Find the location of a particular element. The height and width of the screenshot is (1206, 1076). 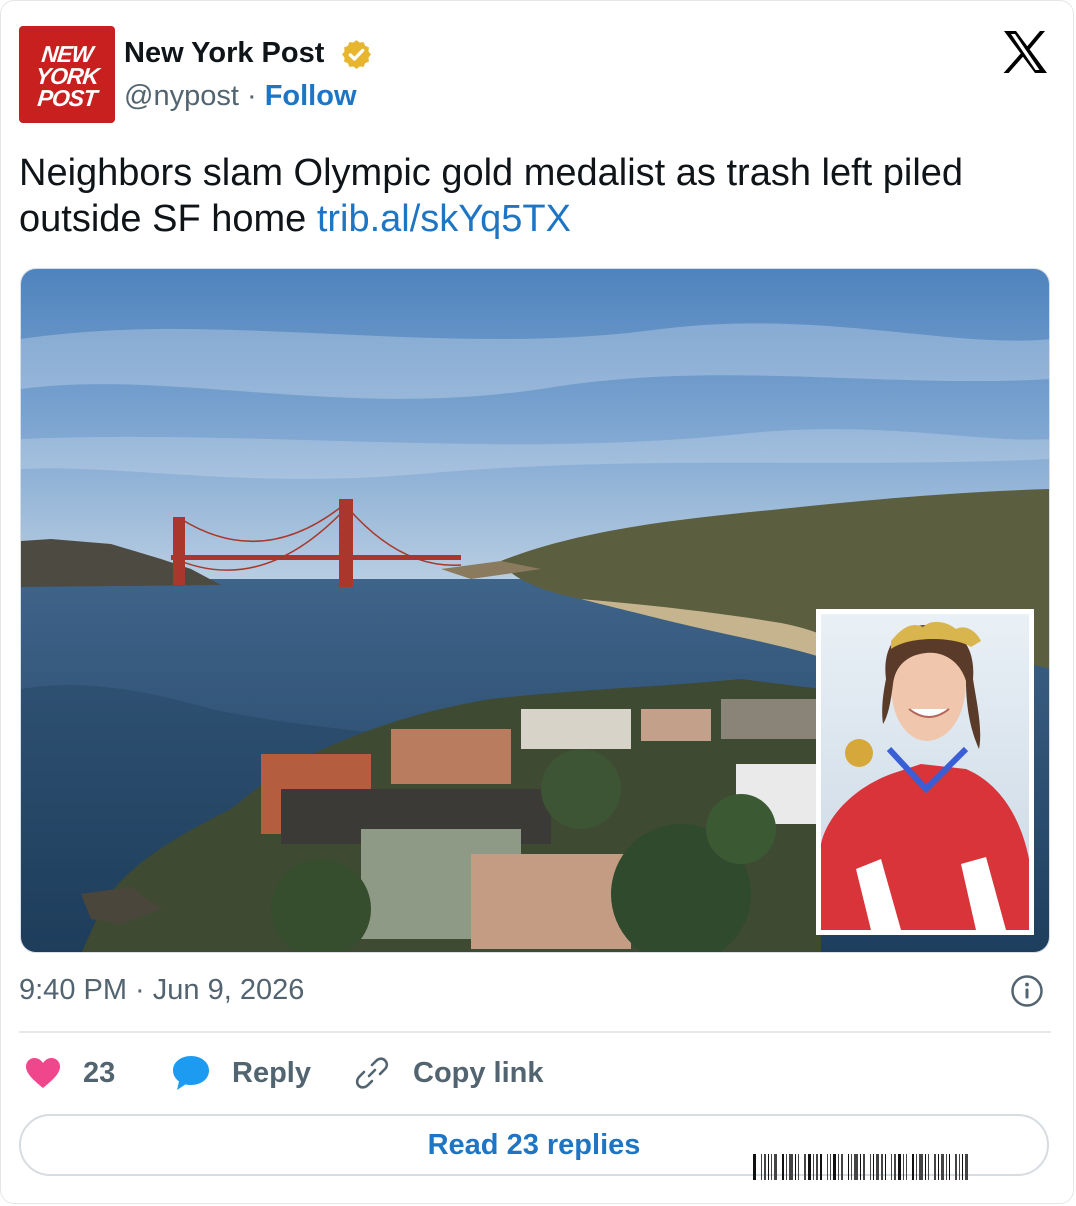

like-button: 23 is located at coordinates (70, 1073).